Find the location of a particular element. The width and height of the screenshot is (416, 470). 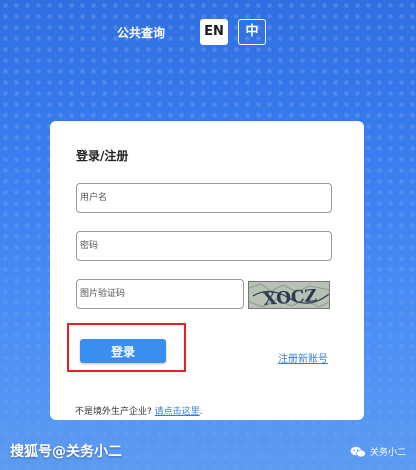

watermark-right-text: 关务小二 is located at coordinates (387, 453).